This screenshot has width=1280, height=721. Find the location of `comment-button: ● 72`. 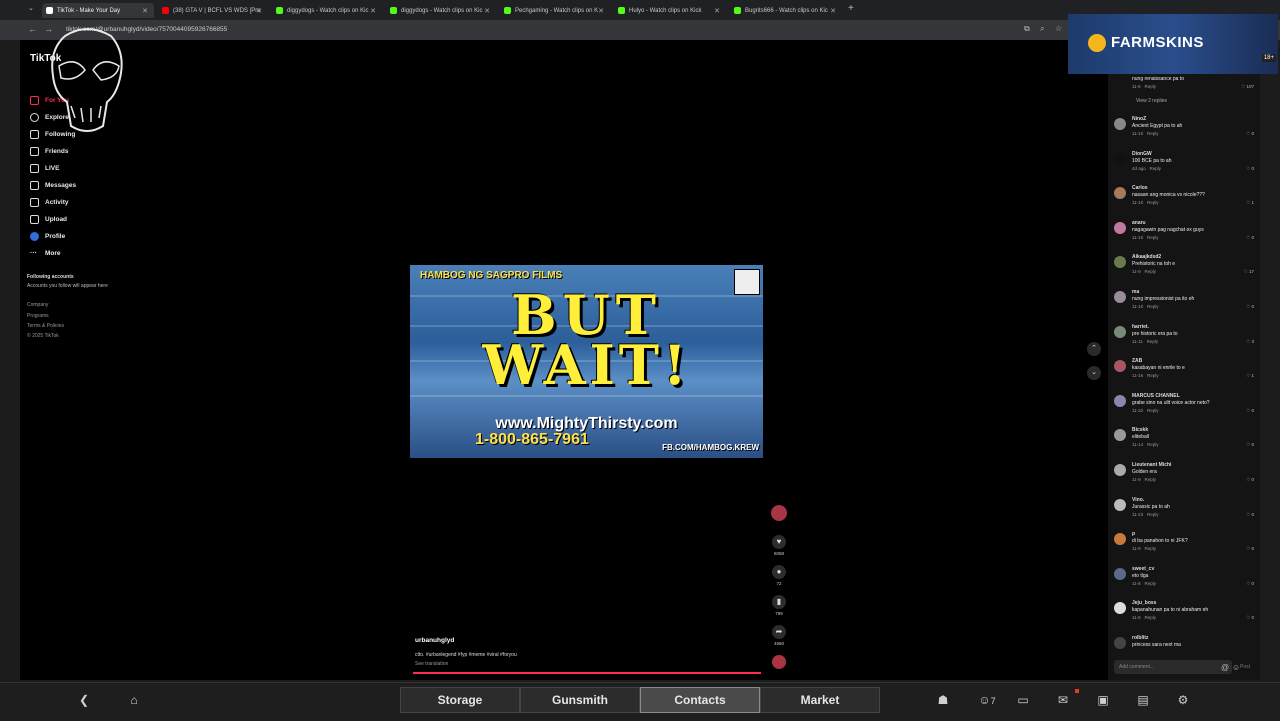

comment-button: ● 72 is located at coordinates (779, 575).